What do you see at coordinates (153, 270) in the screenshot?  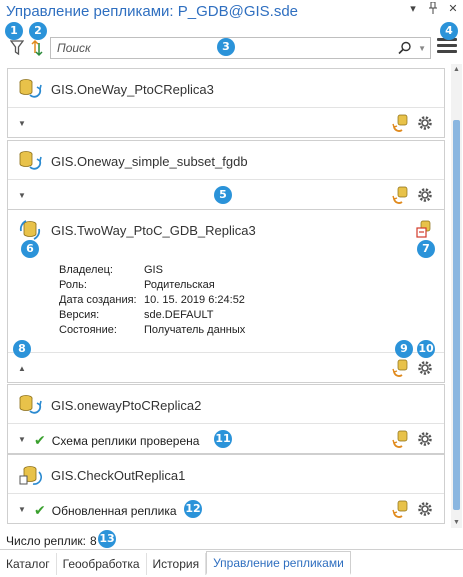 I see `detail-value-owner: GIS` at bounding box center [153, 270].